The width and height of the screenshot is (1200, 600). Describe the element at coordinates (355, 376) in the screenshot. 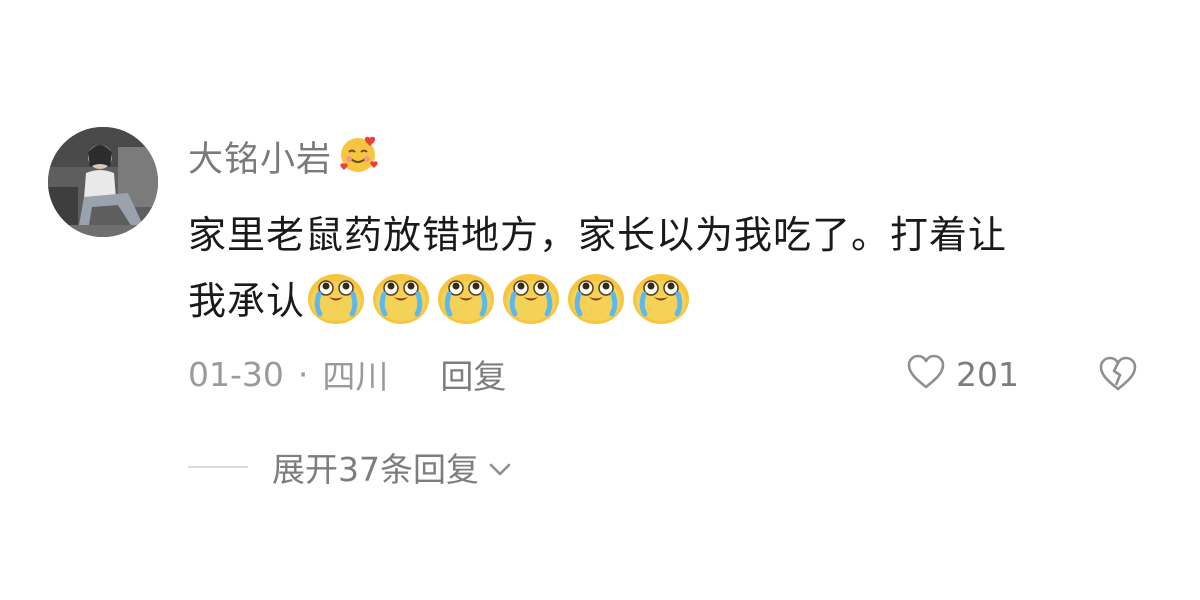

I see `comment-location: 四川` at that location.